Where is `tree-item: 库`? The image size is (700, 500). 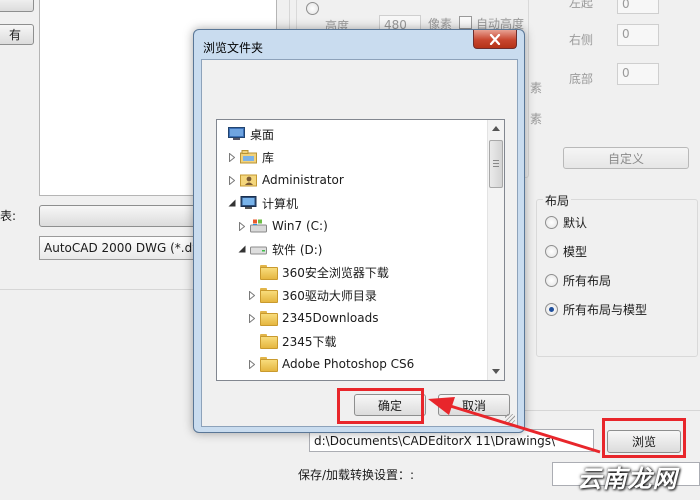
tree-item: 库 is located at coordinates (250, 157).